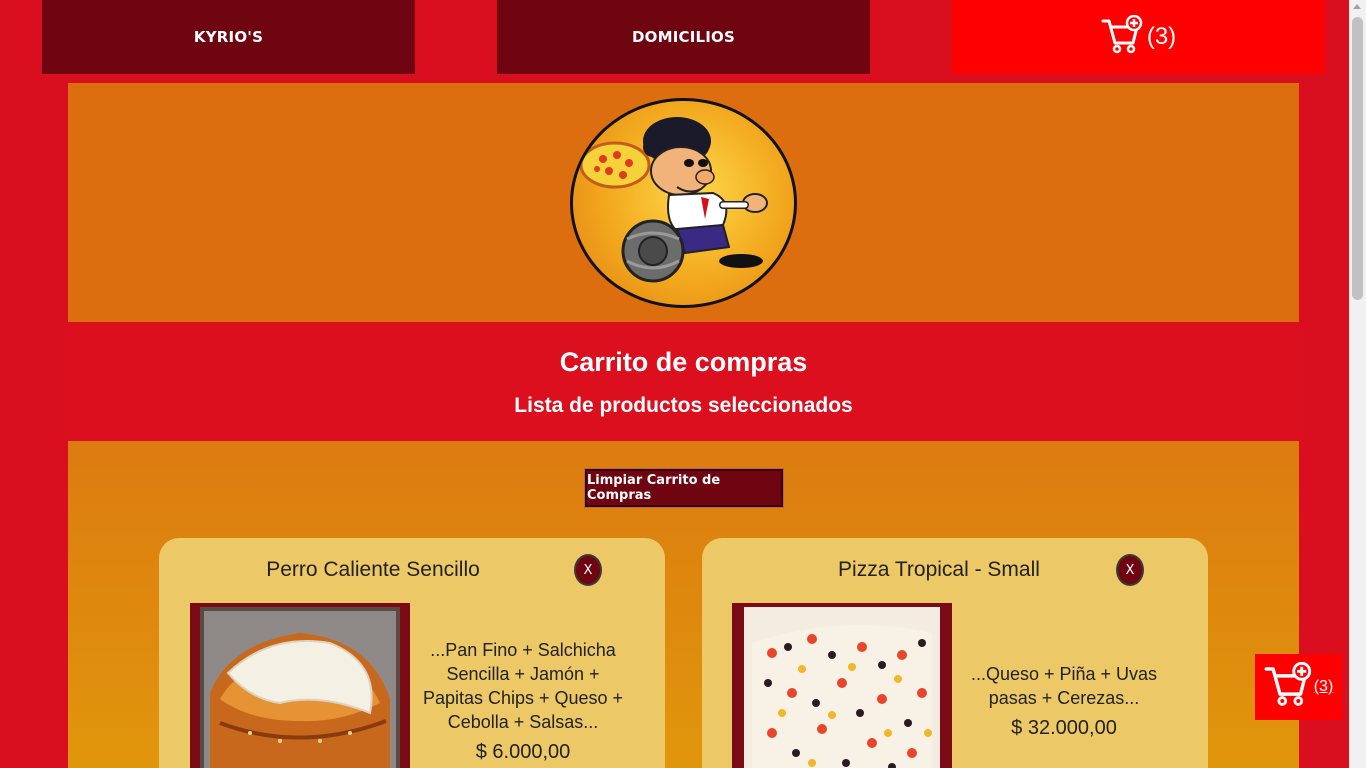 This screenshot has height=768, width=1366. I want to click on nav-cart-button: (3), so click(1138, 37).